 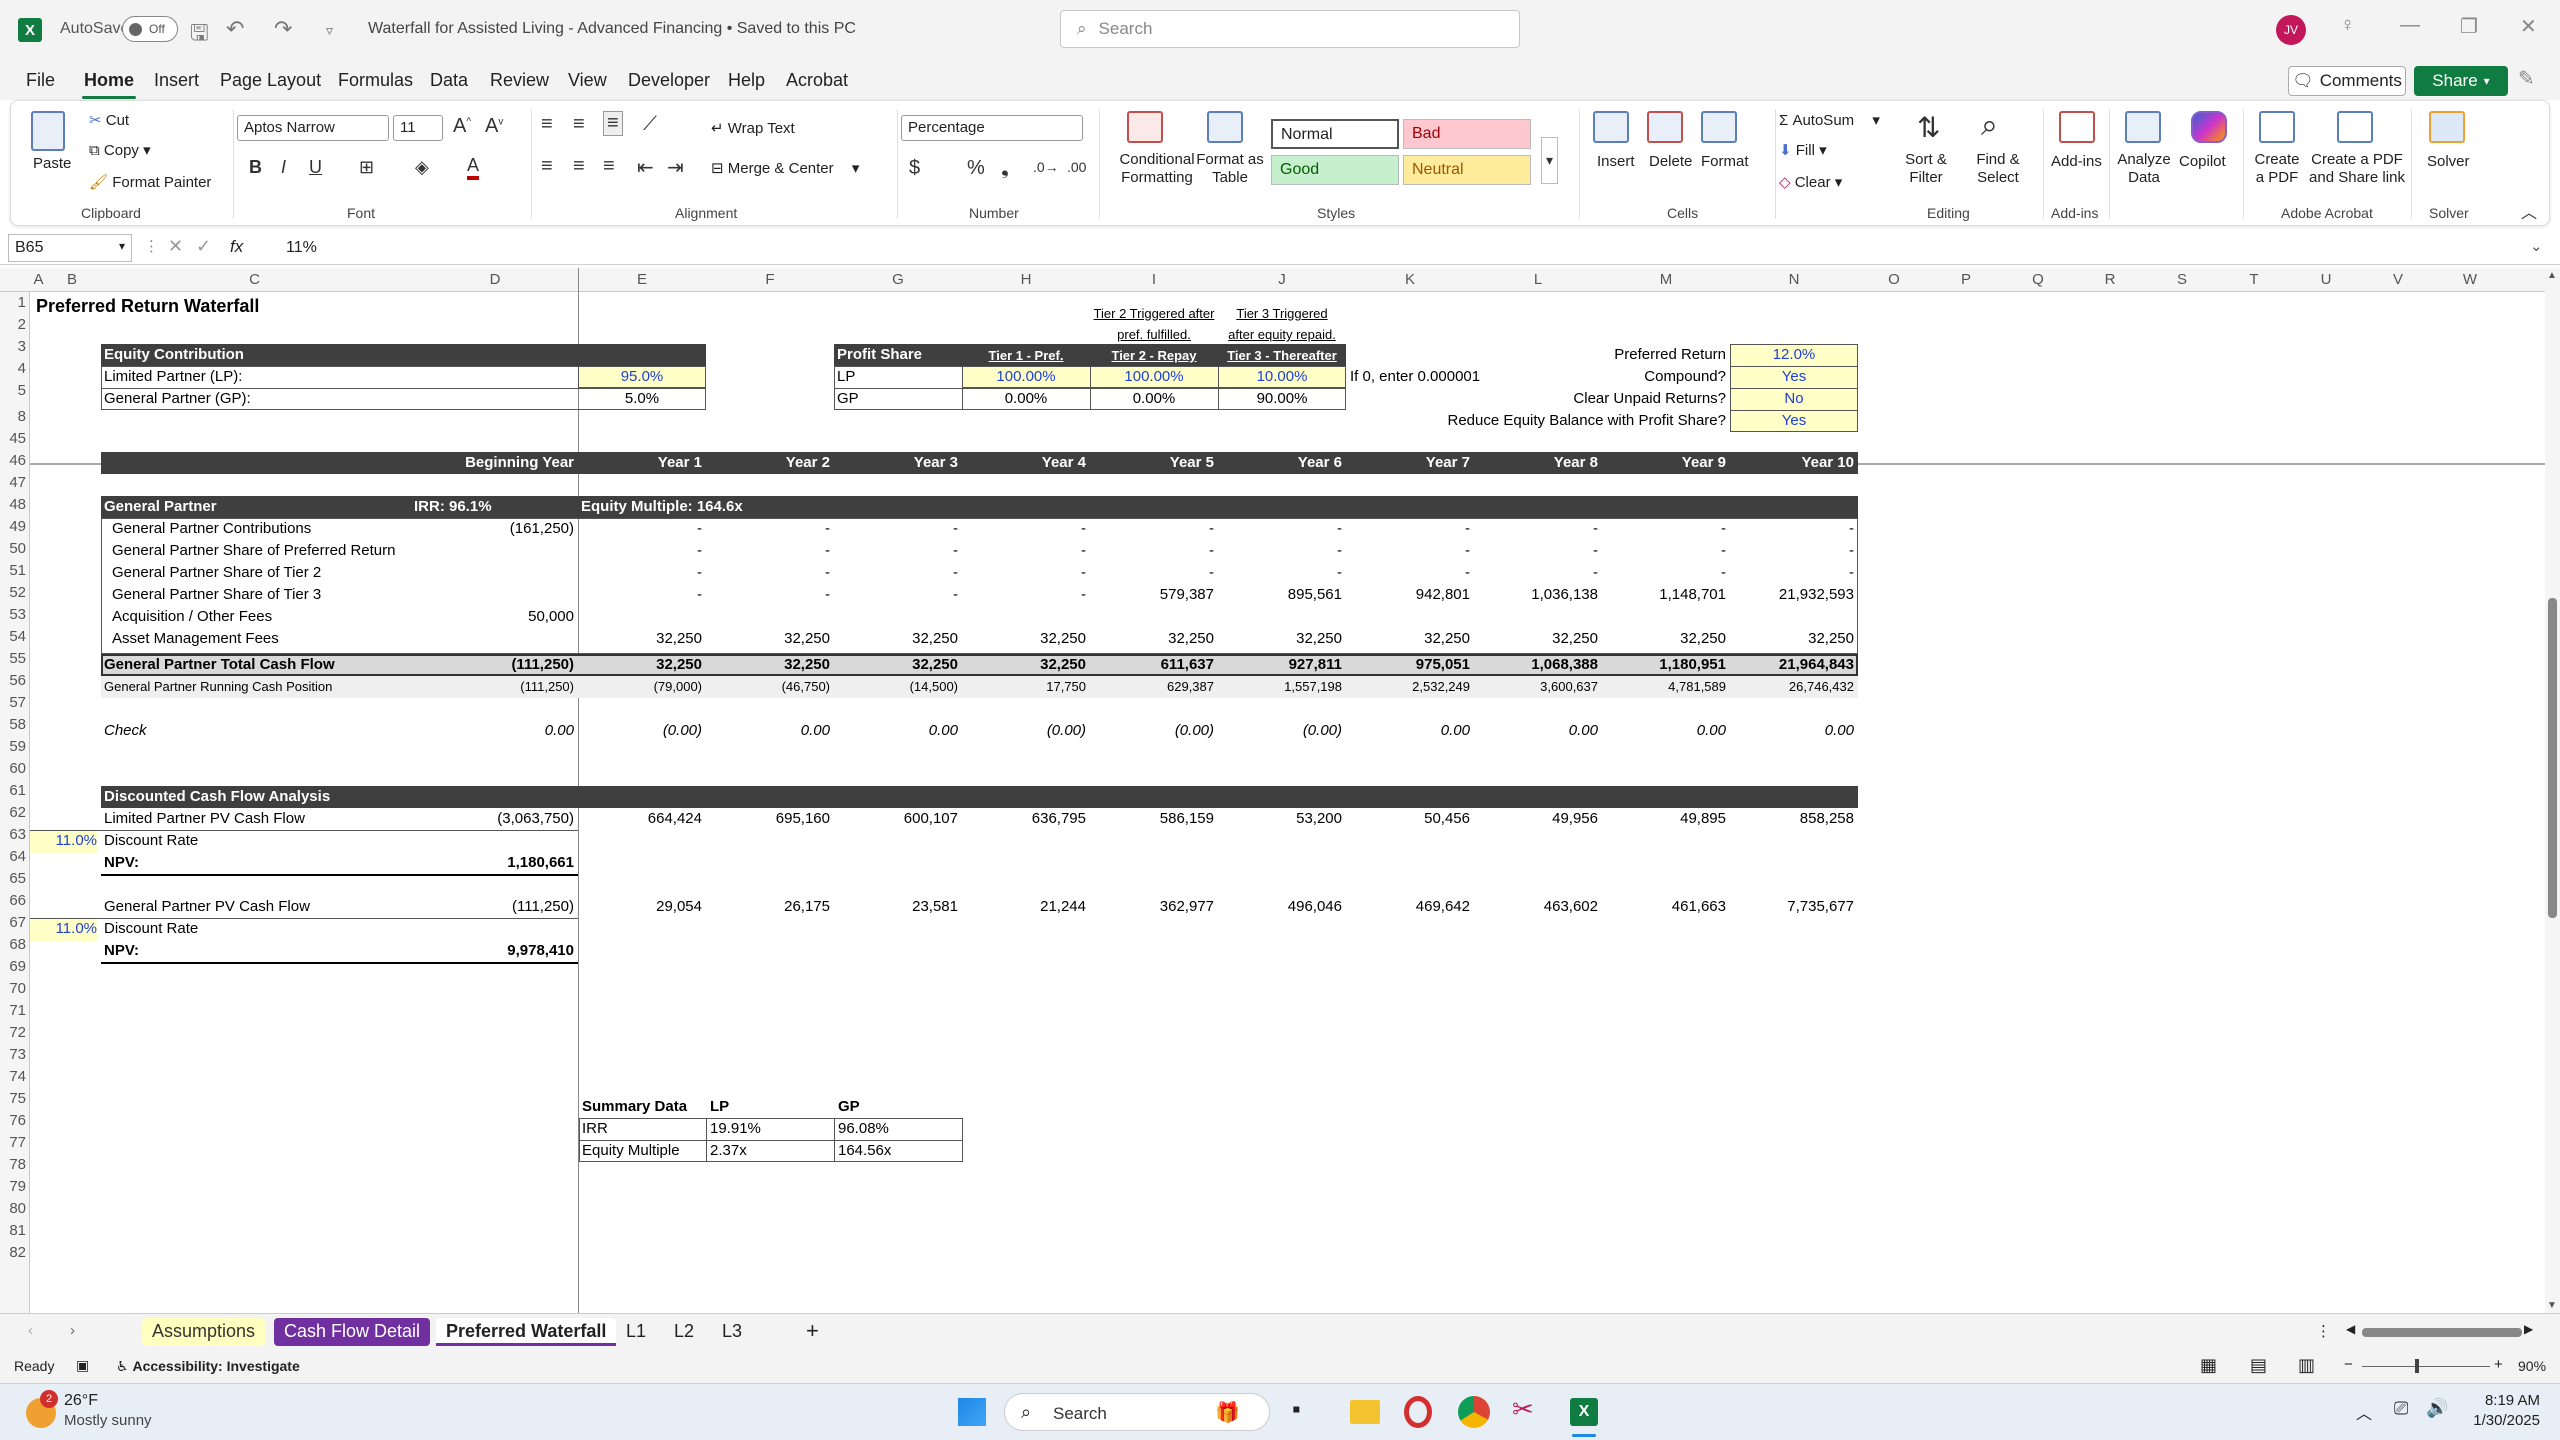 What do you see at coordinates (2401, 1408) in the screenshot?
I see `network-icon: ⎚` at bounding box center [2401, 1408].